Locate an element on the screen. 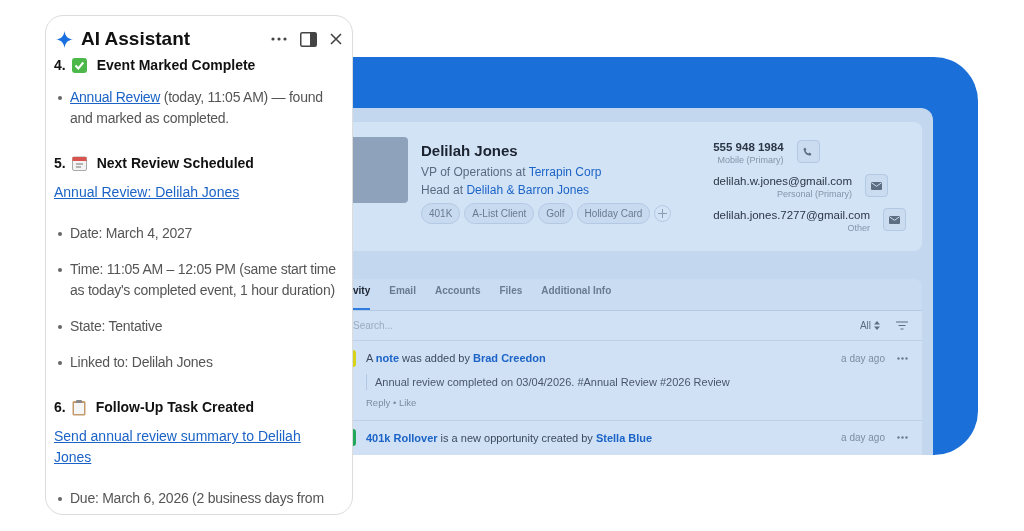 Image resolution: width=1024 pixels, height=531 pixels. email-address: delilah.jones.7277@gmail.com is located at coordinates (791, 215).